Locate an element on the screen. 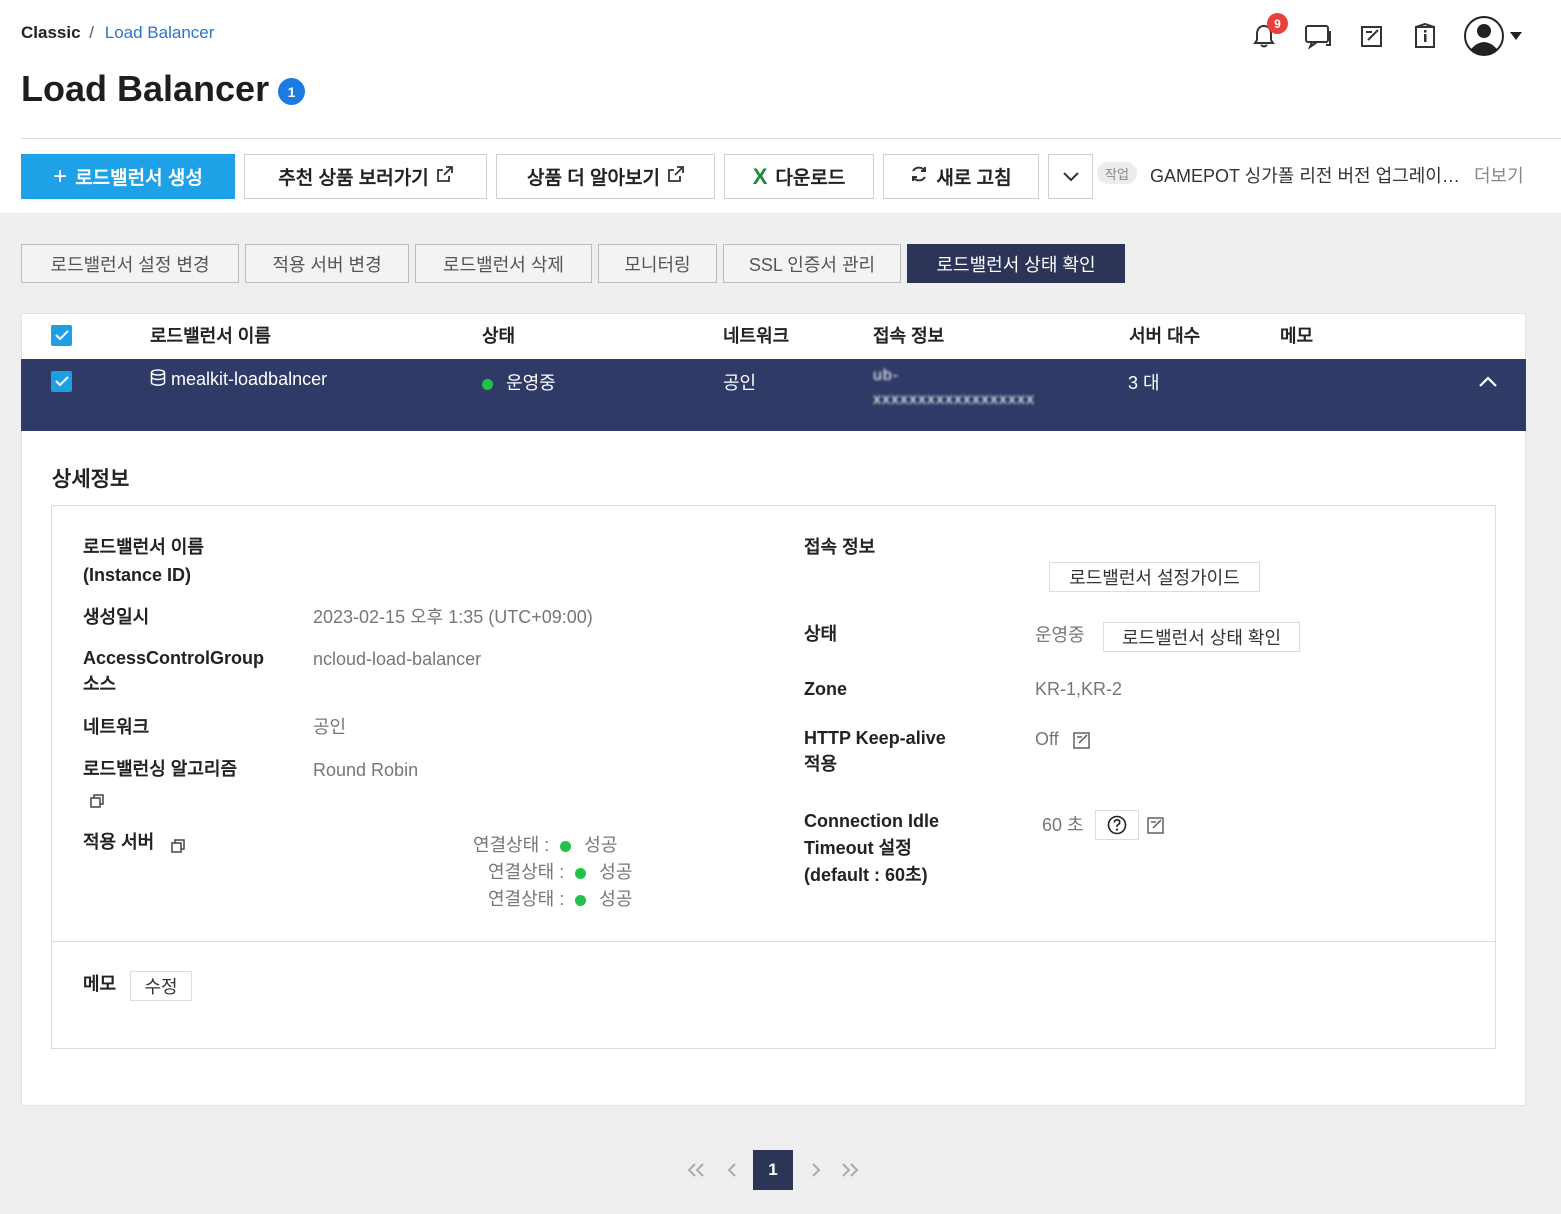 This screenshot has width=1561, height=1214. lb-setup-guide-button: 로드밸런서 설정가이드 is located at coordinates (1154, 577).